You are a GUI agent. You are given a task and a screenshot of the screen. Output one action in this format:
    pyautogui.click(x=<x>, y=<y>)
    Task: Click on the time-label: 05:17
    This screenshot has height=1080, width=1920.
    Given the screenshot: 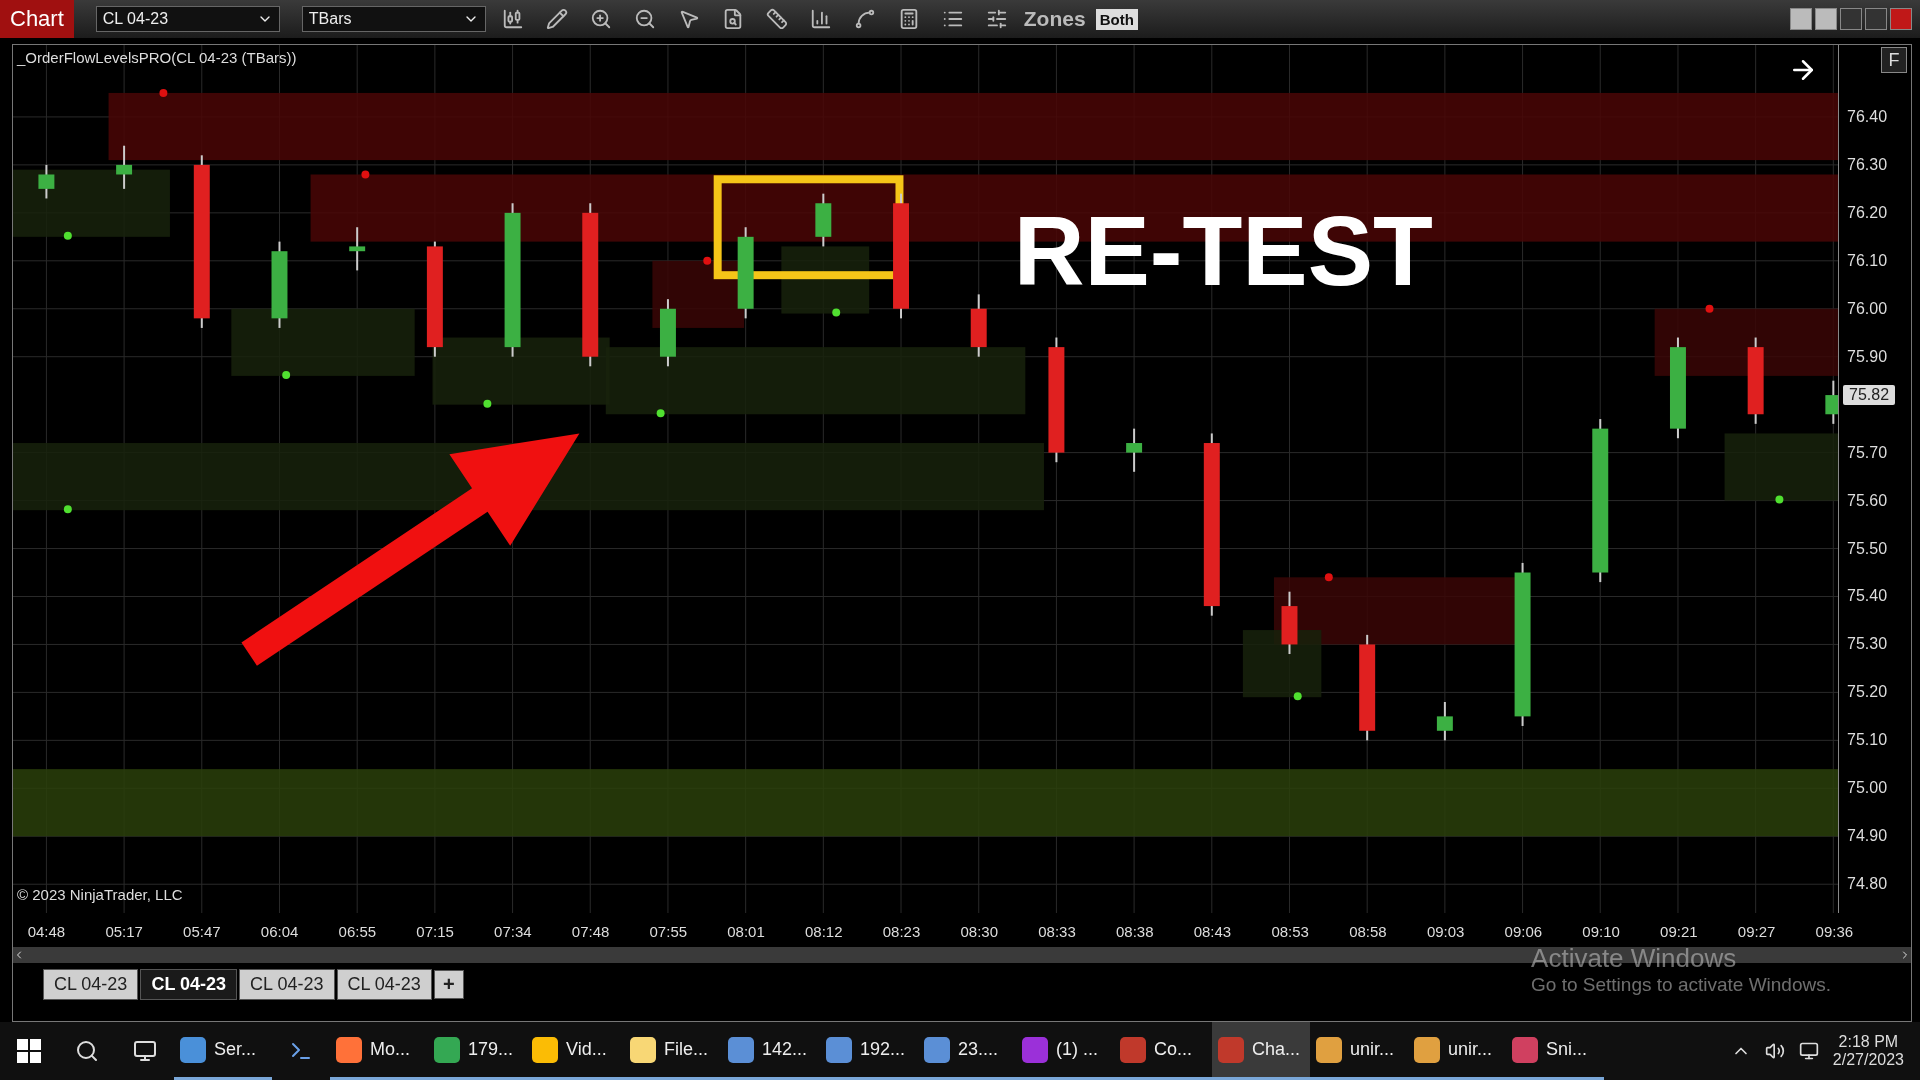 What is the action you would take?
    pyautogui.click(x=124, y=931)
    